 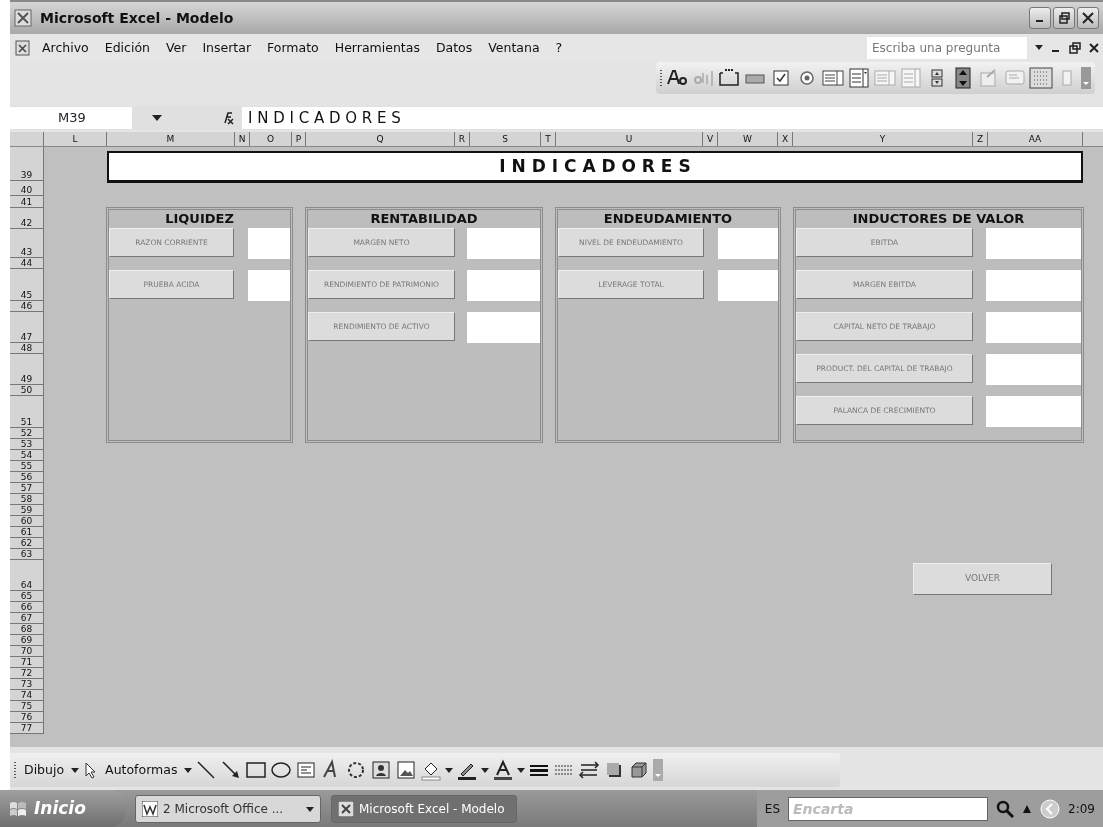 What do you see at coordinates (176, 48) in the screenshot?
I see `menu-item: Ver` at bounding box center [176, 48].